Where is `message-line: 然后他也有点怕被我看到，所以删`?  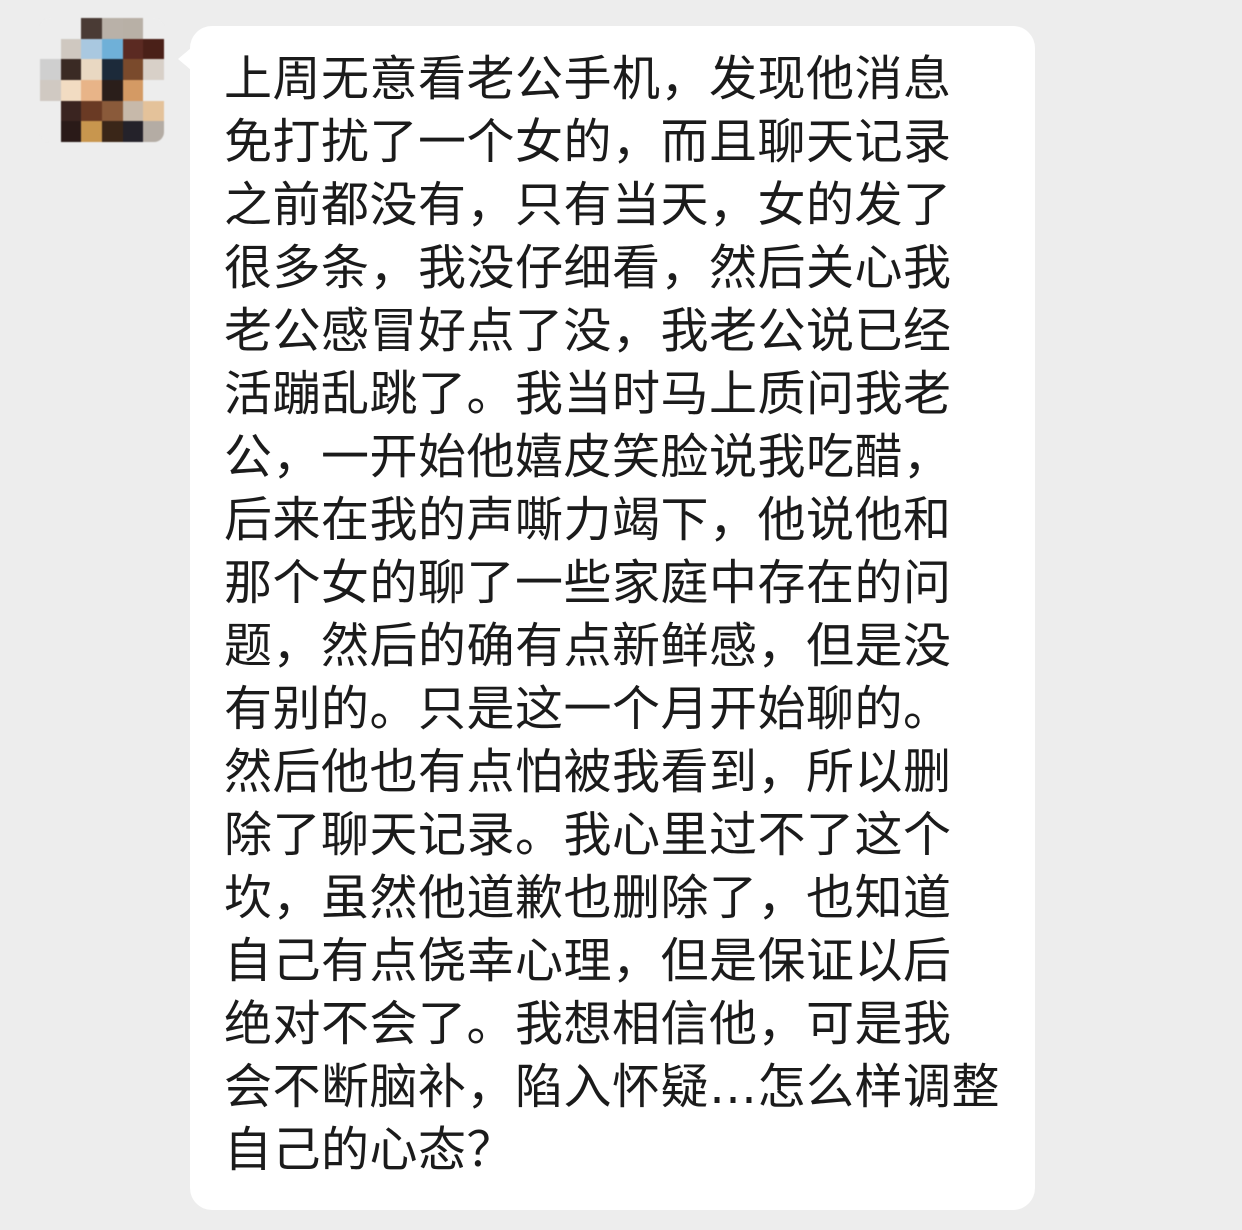
message-line: 然后他也有点怕被我看到，所以删 is located at coordinates (588, 772).